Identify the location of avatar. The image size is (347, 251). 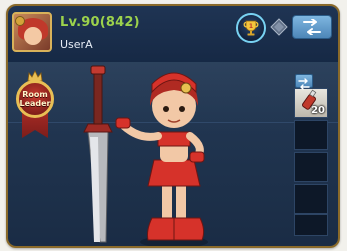
(32, 32).